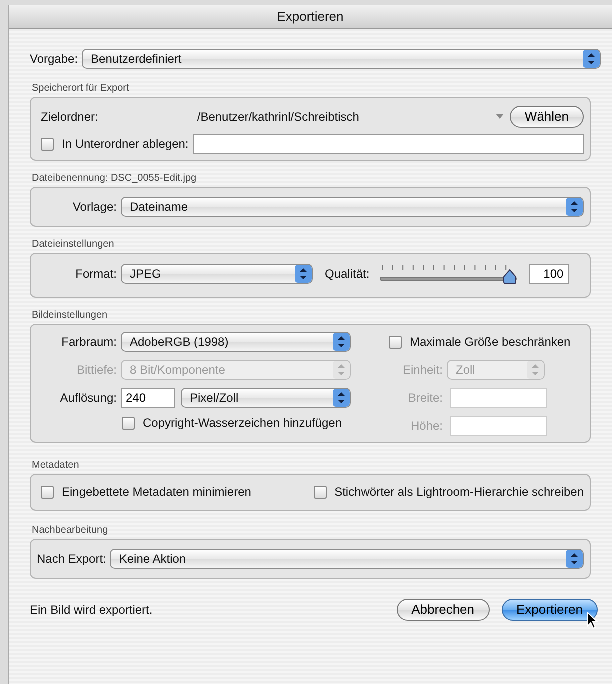 This screenshot has width=612, height=684. Describe the element at coordinates (352, 207) in the screenshot. I see `dropdown: Dateiname` at that location.